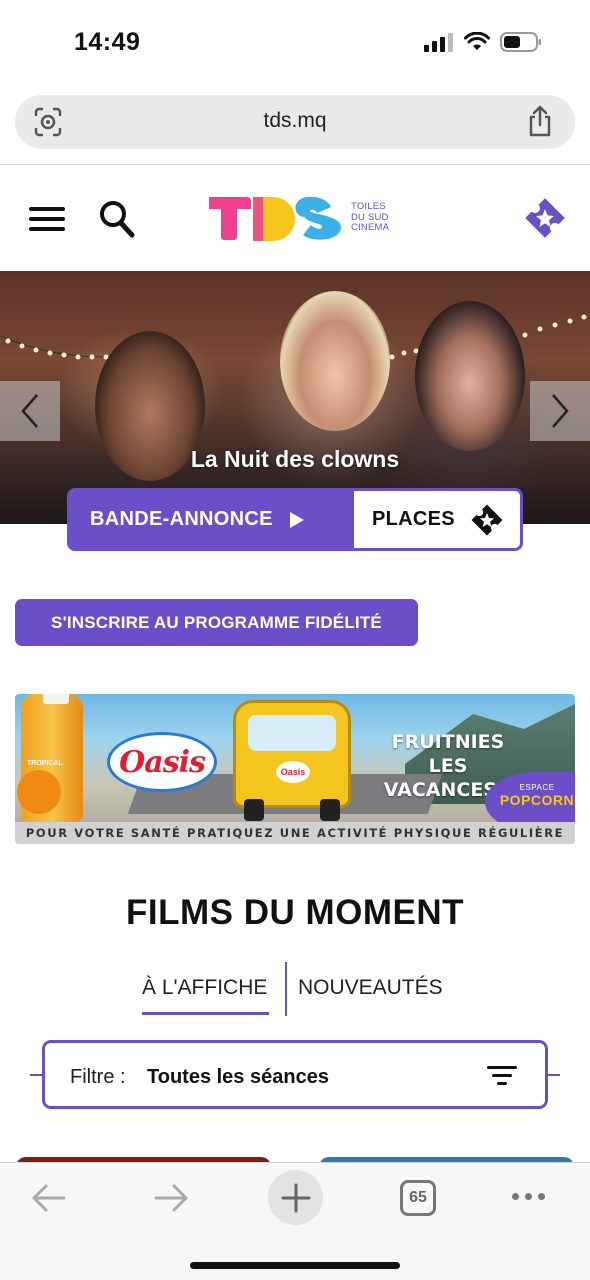  I want to click on new-tab-button, so click(295, 1197).